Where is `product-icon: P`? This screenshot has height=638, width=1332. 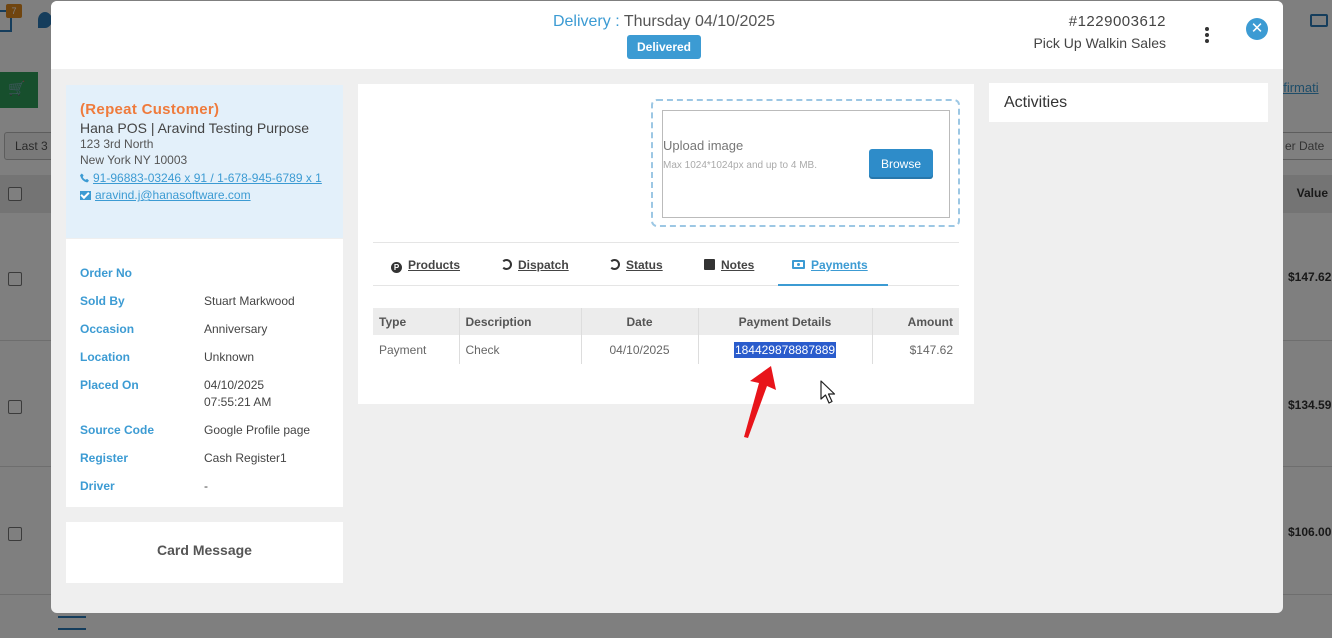
product-icon: P is located at coordinates (396, 267).